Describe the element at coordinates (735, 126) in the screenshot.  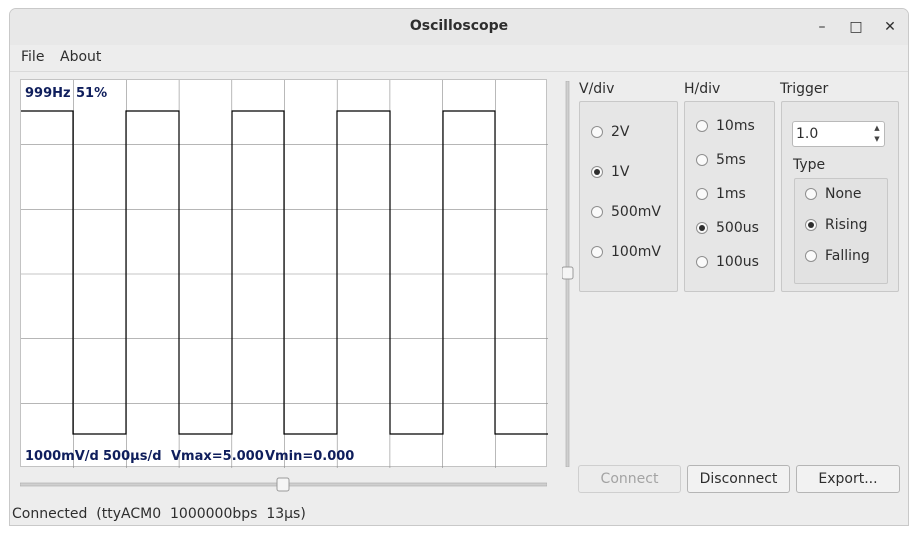
I see `hdiv-radio-label: 10ms` at that location.